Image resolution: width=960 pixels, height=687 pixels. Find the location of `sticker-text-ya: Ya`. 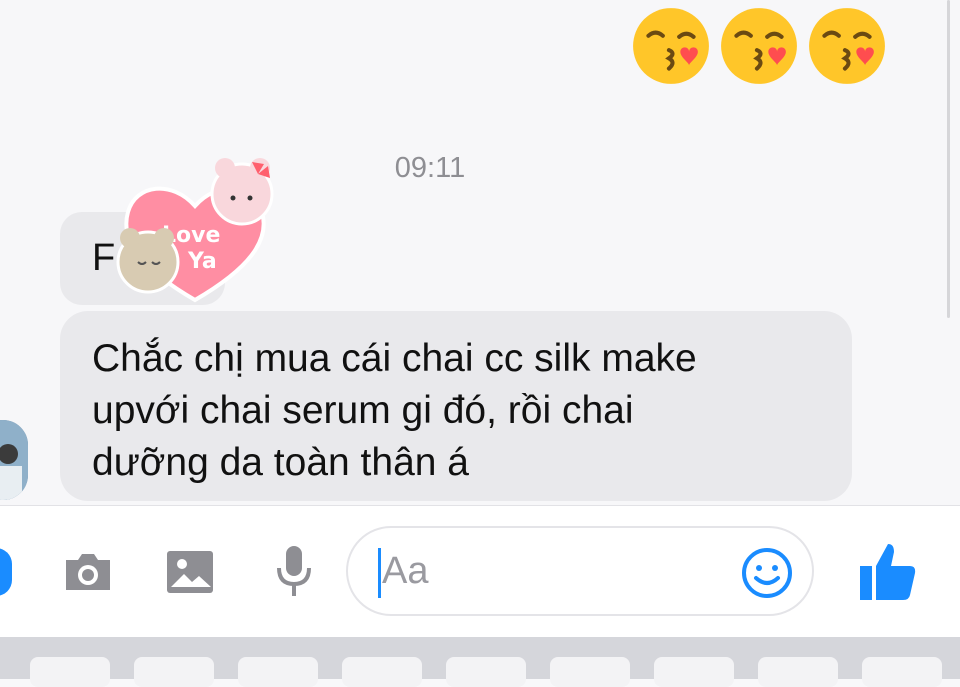

sticker-text-ya: Ya is located at coordinates (202, 261).